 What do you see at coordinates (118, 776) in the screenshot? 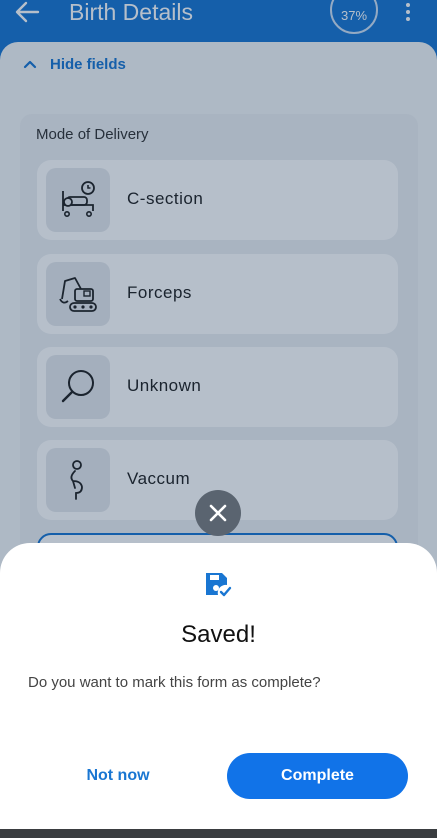
I see `not-now-button: Not now` at bounding box center [118, 776].